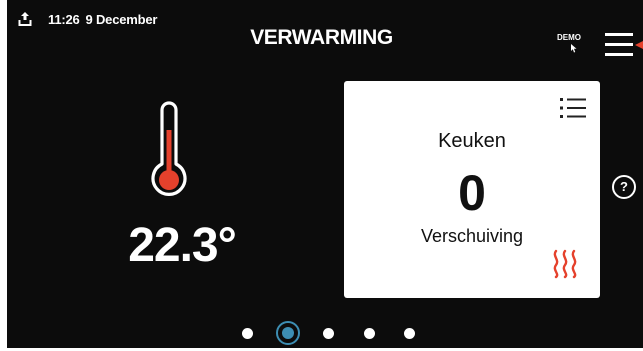 The height and width of the screenshot is (351, 643). Describe the element at coordinates (574, 48) in the screenshot. I see `cursor-icon` at that location.